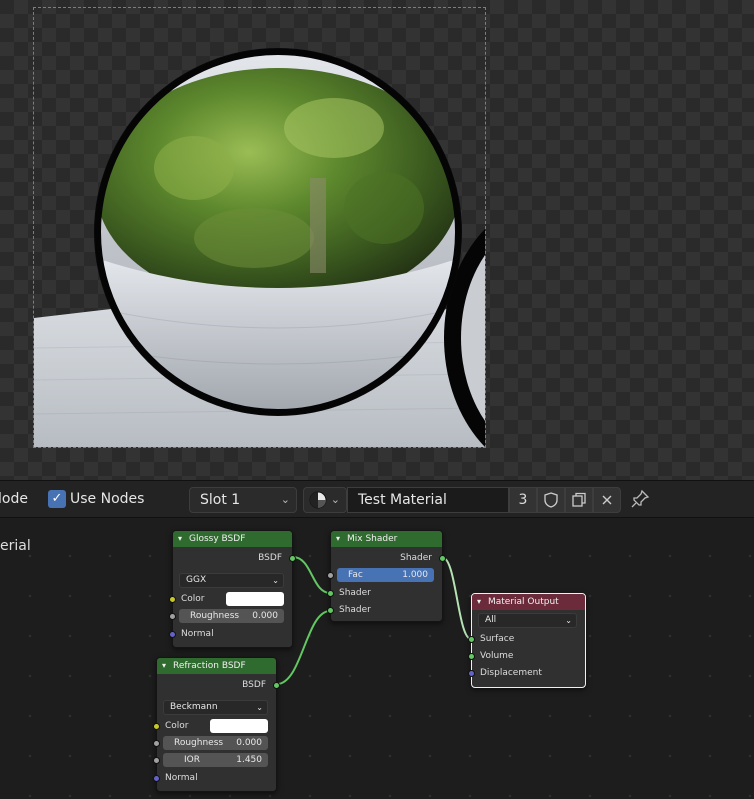 This screenshot has width=754, height=799. I want to click on mix-shader1-socket, so click(330, 593).